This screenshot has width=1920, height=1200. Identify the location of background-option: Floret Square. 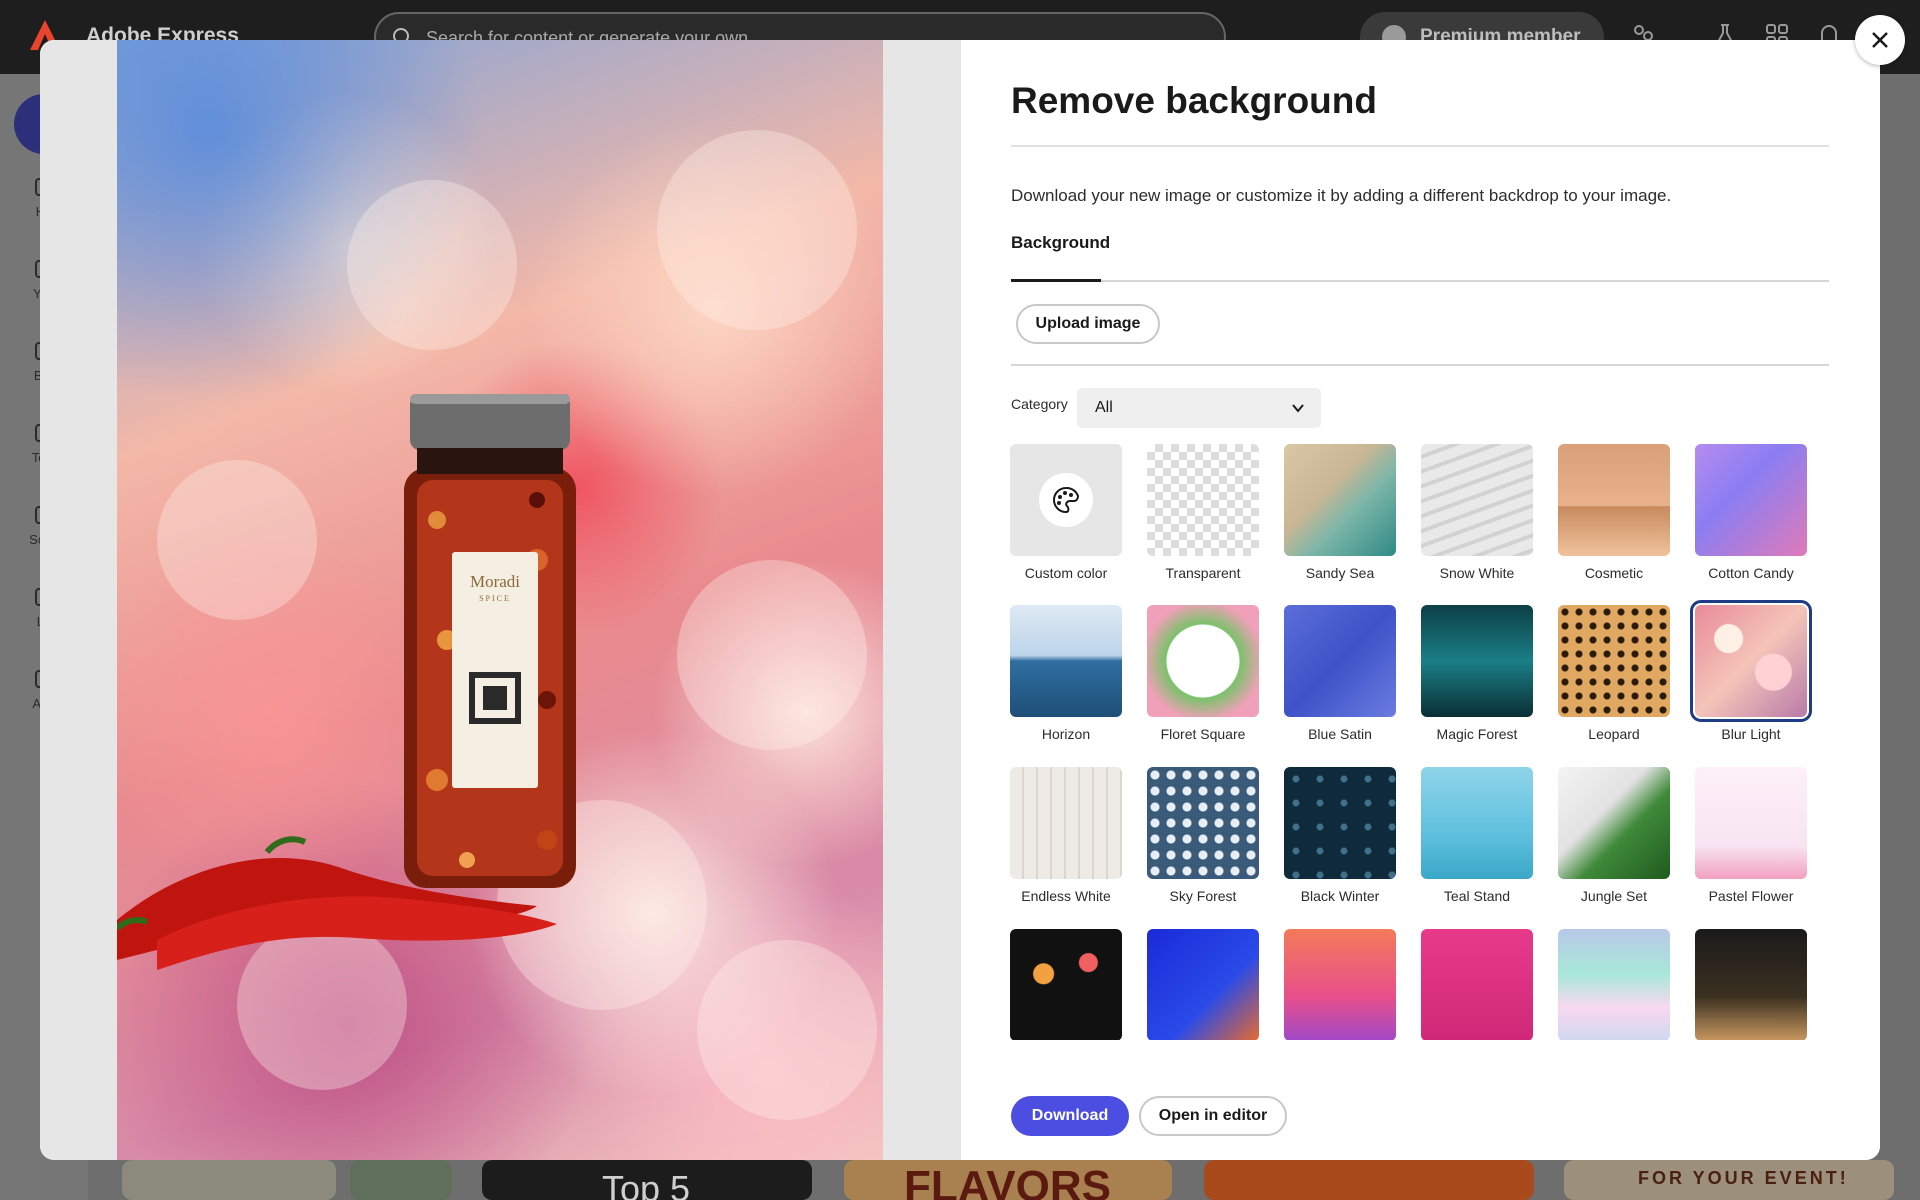
(1203, 673).